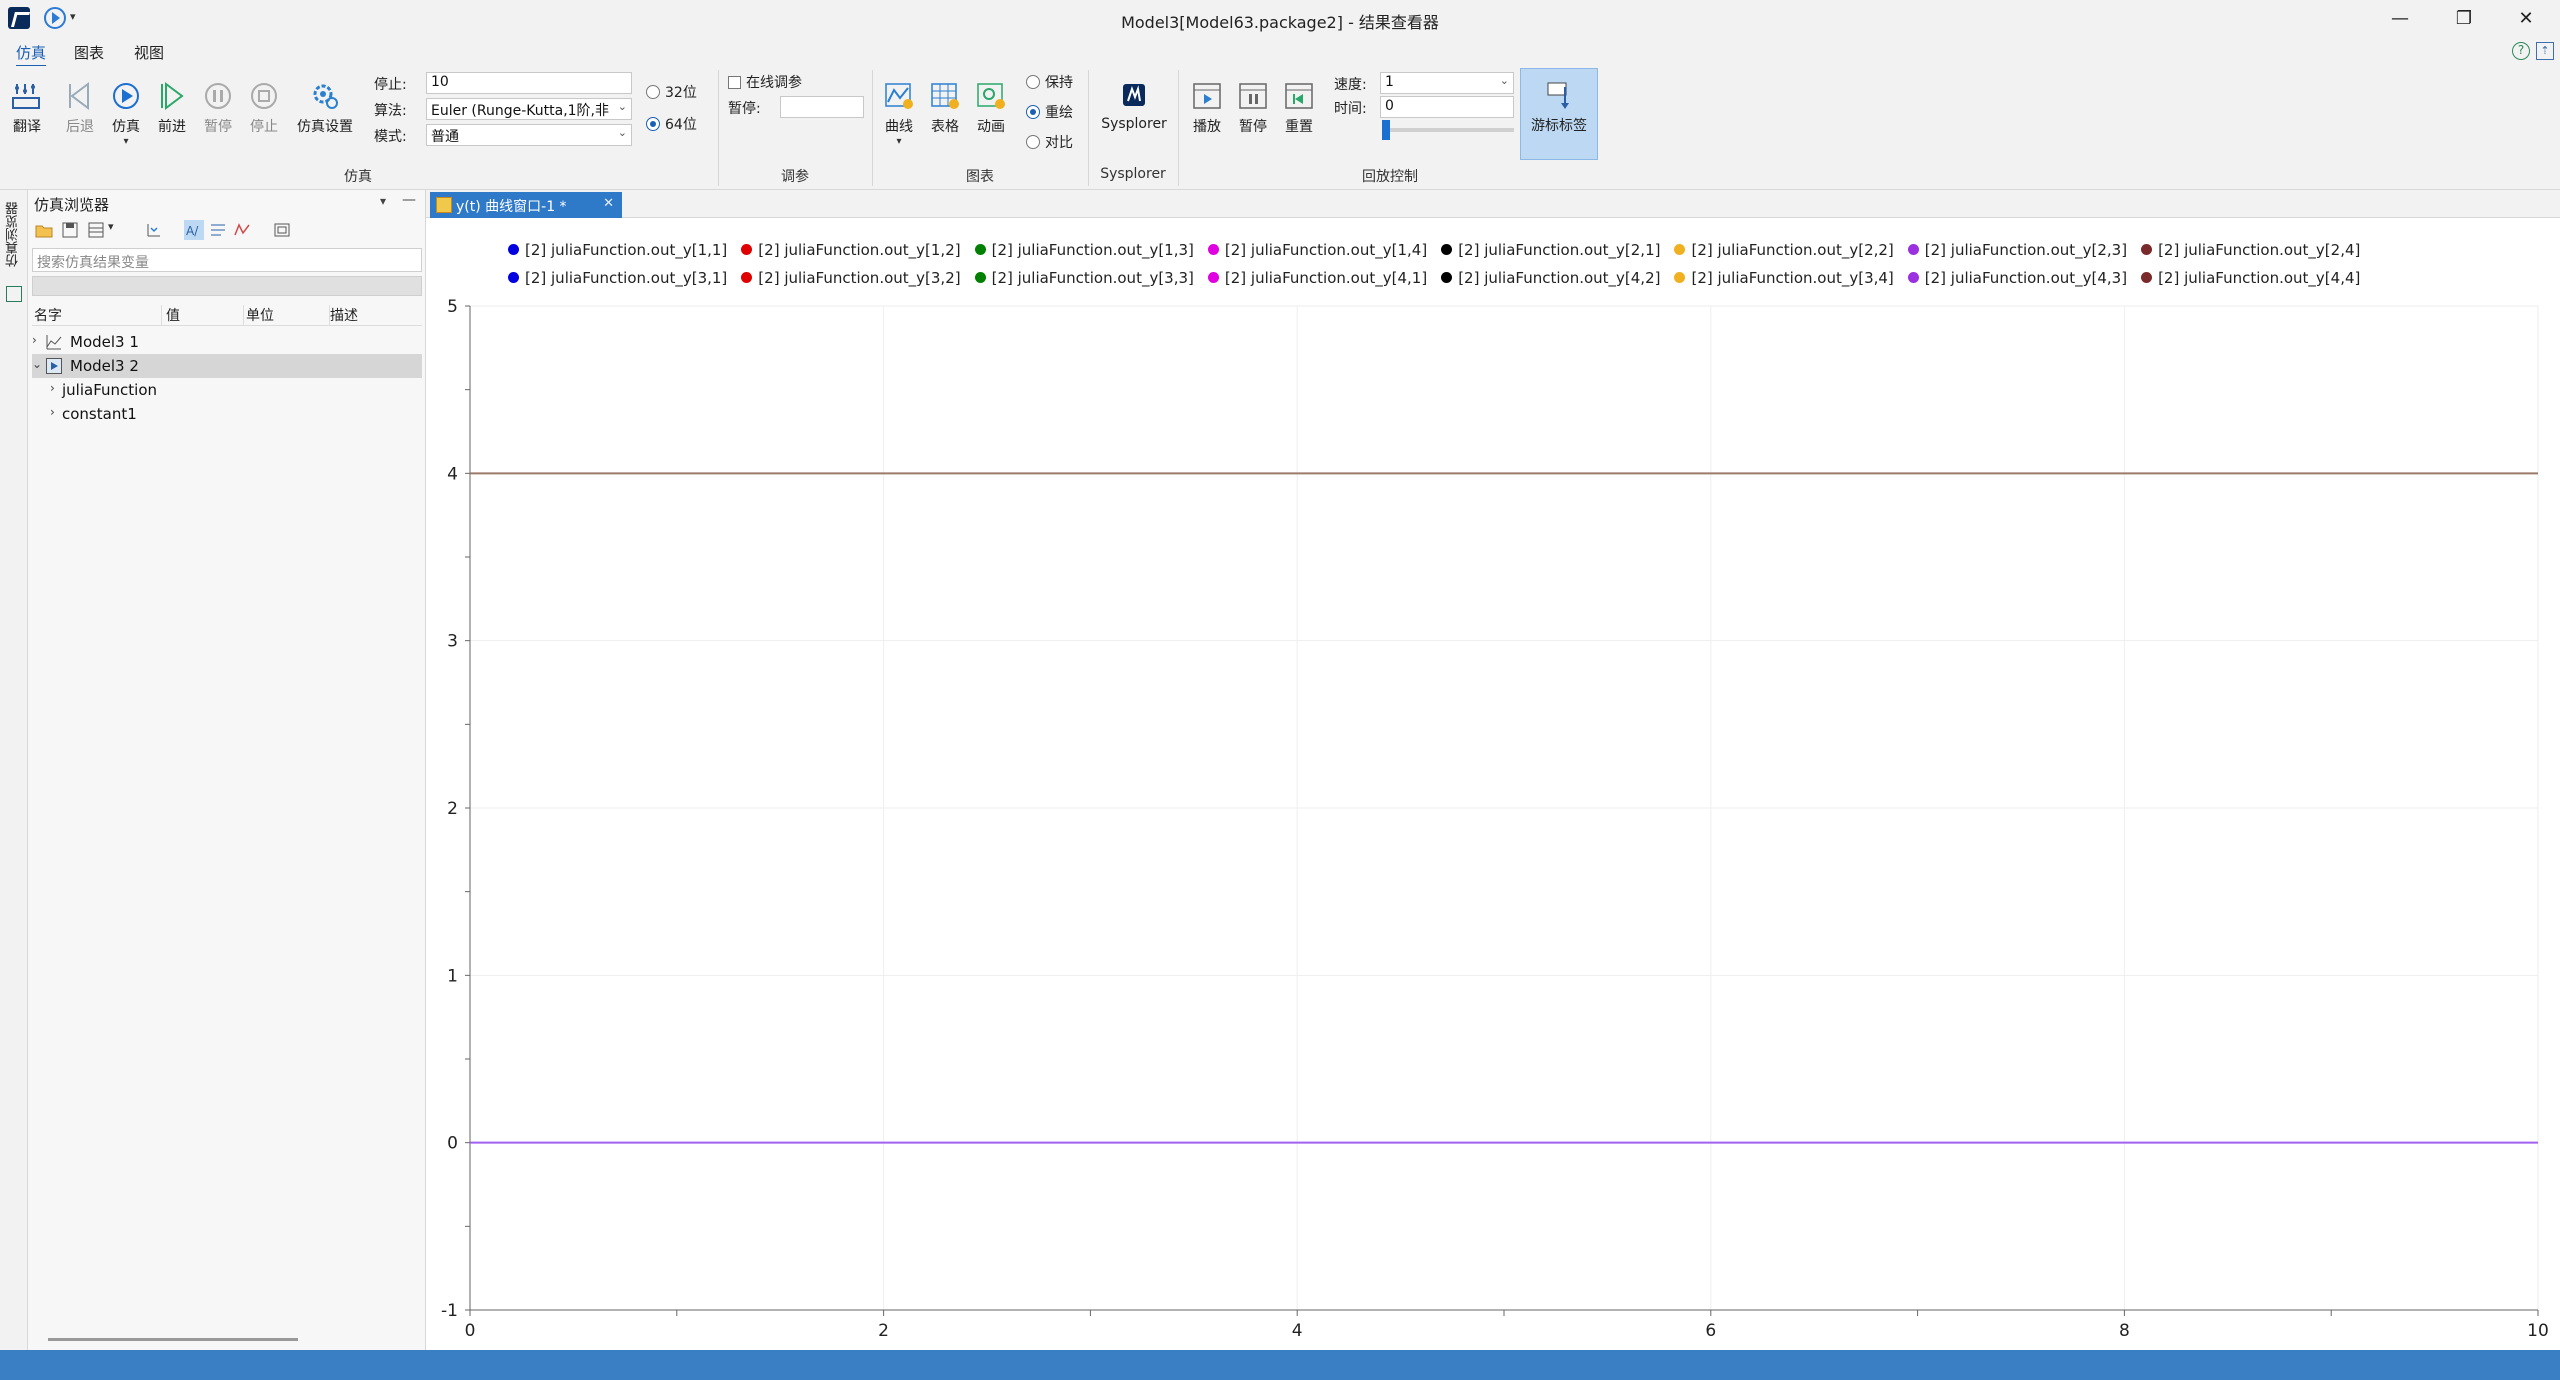 This screenshot has width=2560, height=1380. I want to click on speed-select: 1 ⌄, so click(1447, 83).